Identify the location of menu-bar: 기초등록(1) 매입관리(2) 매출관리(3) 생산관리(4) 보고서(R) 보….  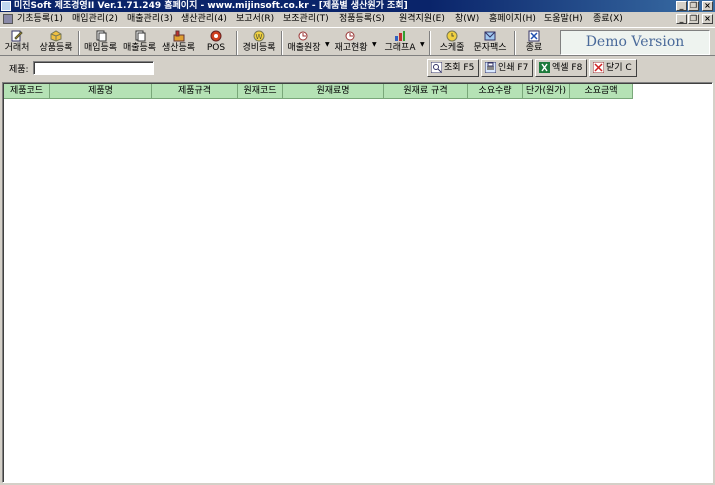
(357, 19).